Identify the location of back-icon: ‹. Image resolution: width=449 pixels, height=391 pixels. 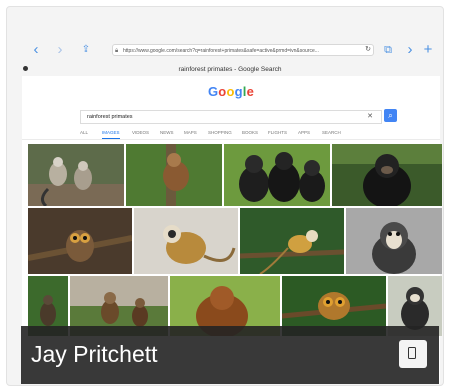
(36, 50).